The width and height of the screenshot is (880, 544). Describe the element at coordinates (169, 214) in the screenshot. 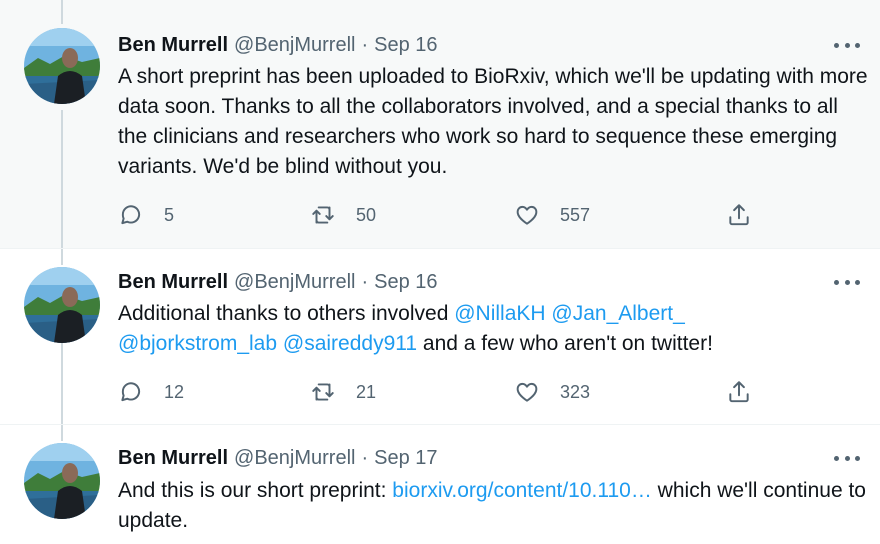

I see `reply-count: 5` at that location.